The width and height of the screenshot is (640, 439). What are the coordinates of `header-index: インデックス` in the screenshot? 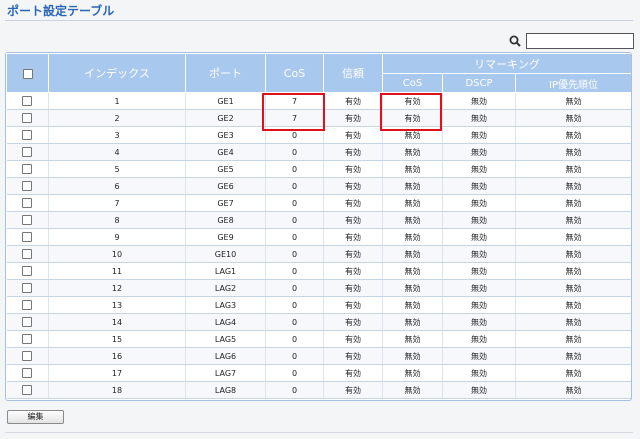 It's located at (117, 73).